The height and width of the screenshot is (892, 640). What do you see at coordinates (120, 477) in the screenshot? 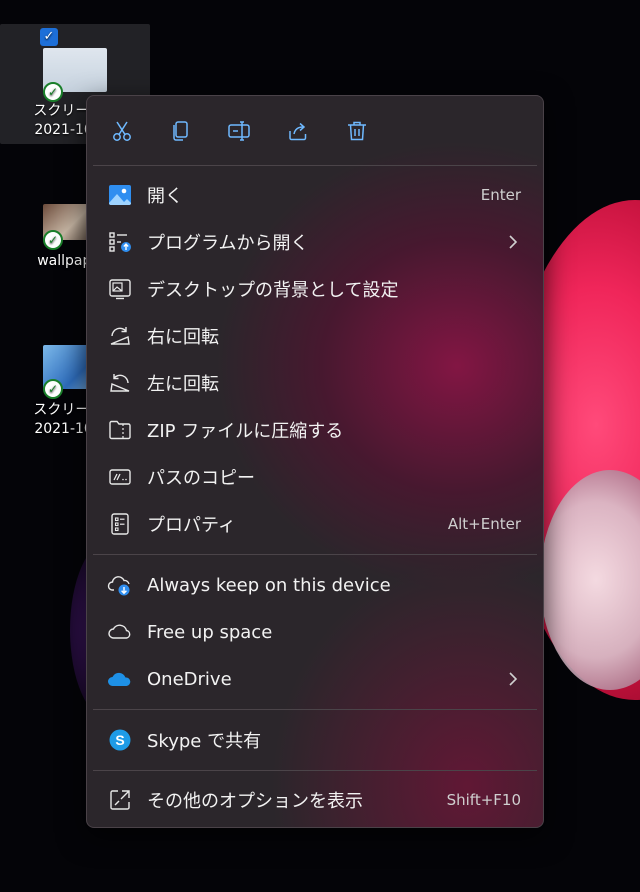
I see `copy-path-icon` at bounding box center [120, 477].